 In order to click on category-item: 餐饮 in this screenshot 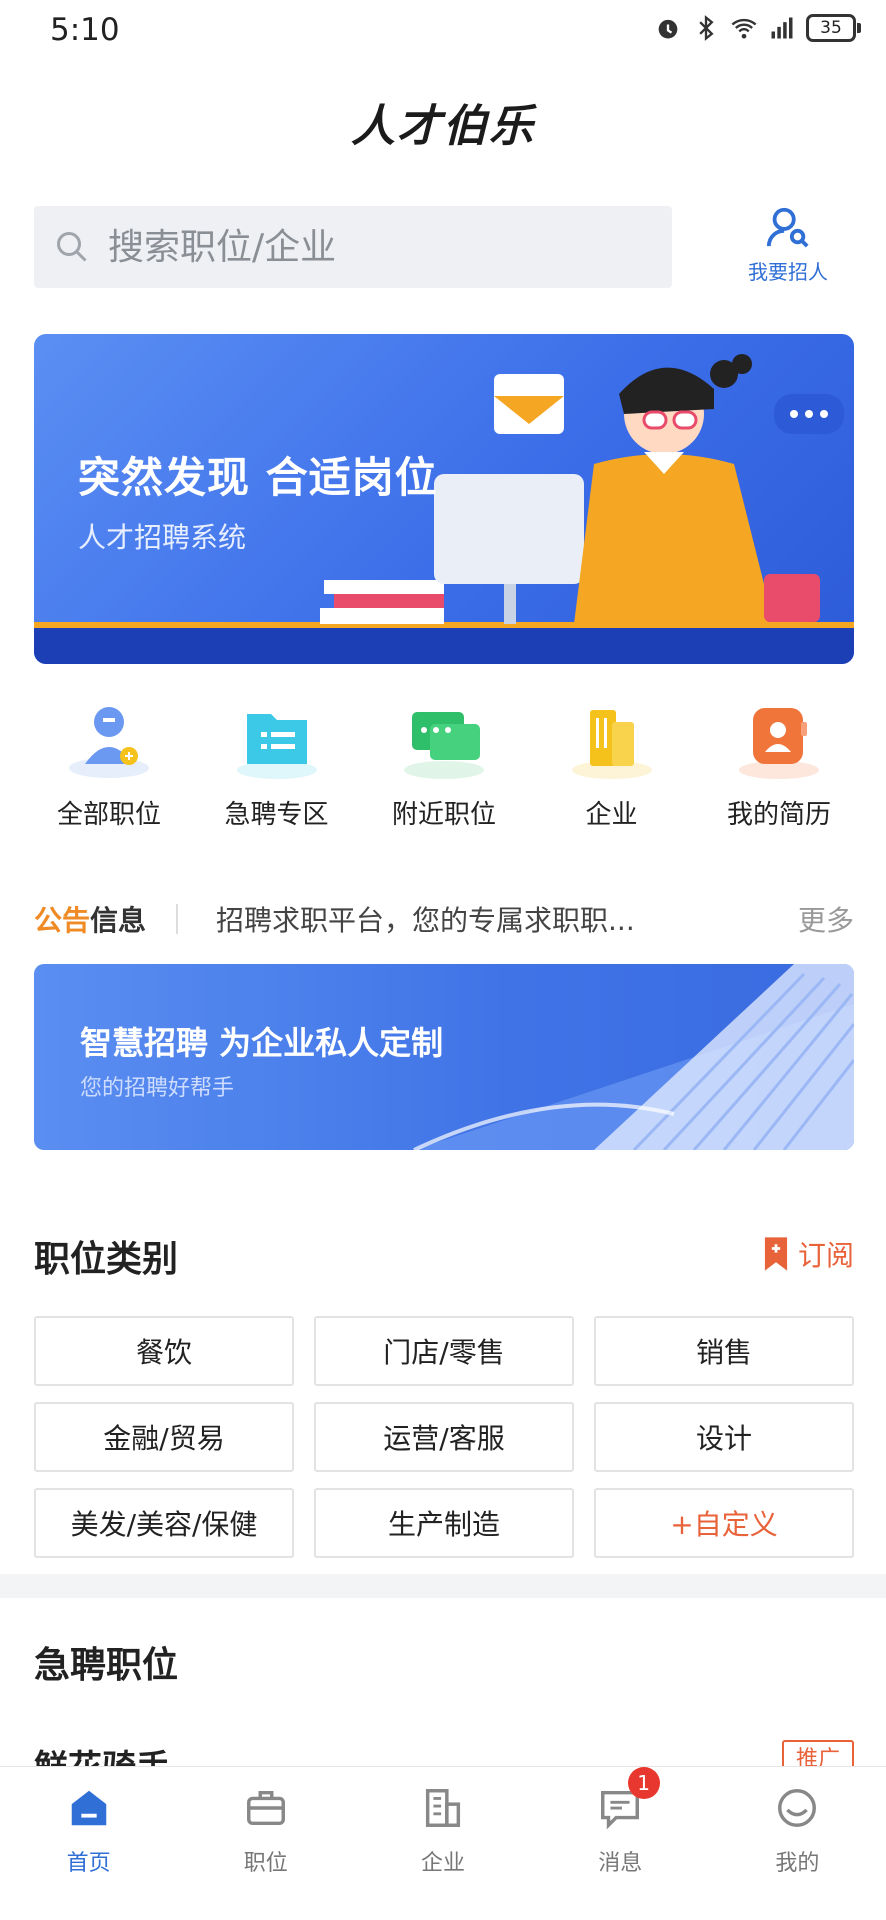, I will do `click(164, 1351)`.